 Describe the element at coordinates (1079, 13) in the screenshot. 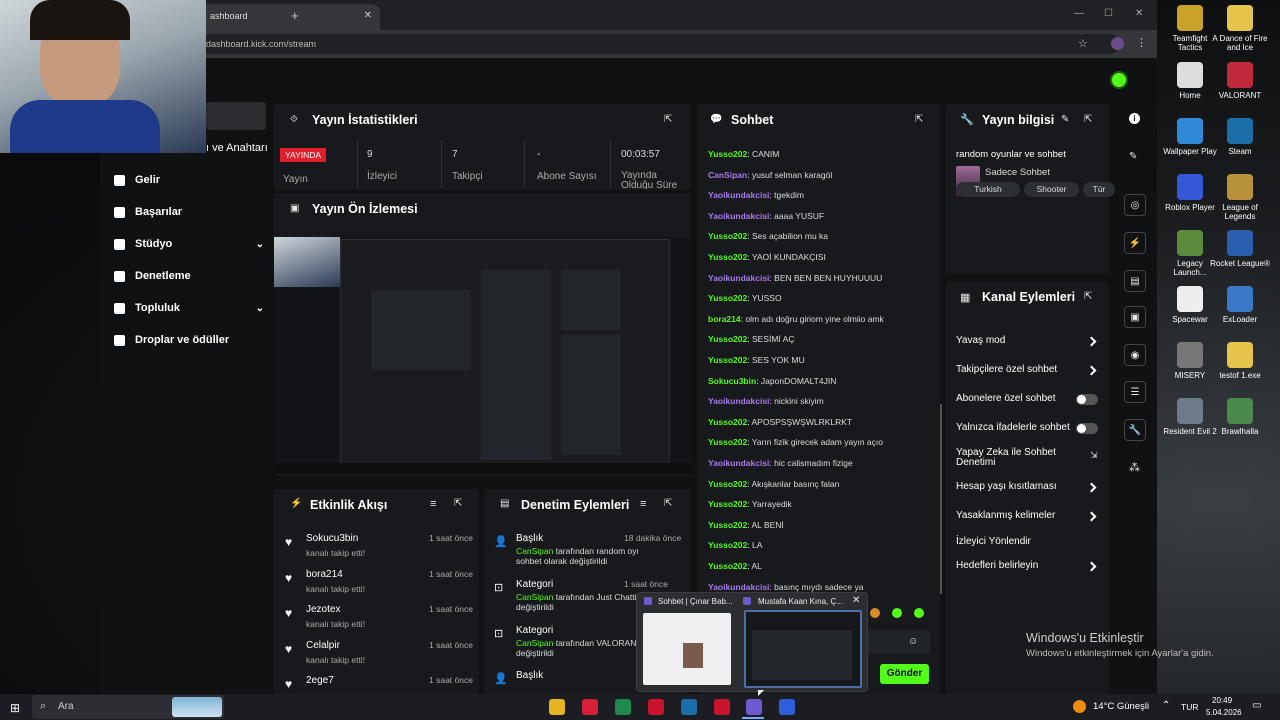

I see `minimize-icon: —` at that location.